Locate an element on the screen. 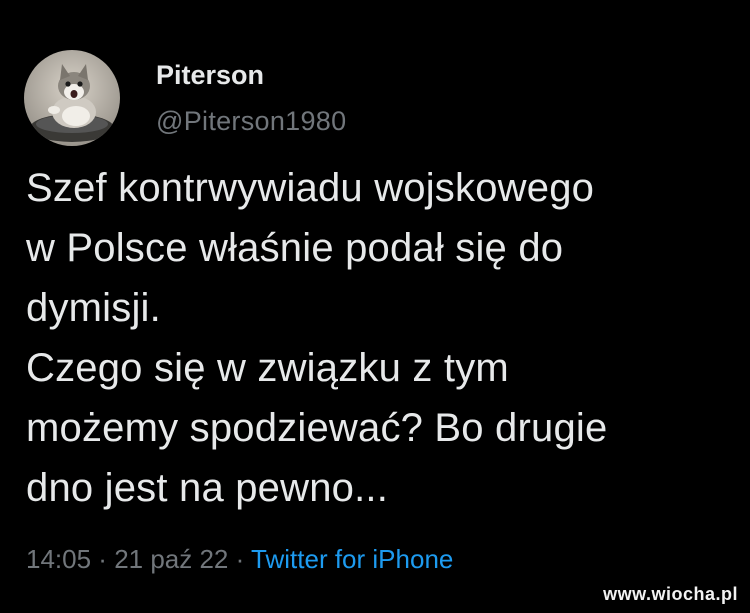  user-names: Piterson @Piterson1980 is located at coordinates (251, 98).